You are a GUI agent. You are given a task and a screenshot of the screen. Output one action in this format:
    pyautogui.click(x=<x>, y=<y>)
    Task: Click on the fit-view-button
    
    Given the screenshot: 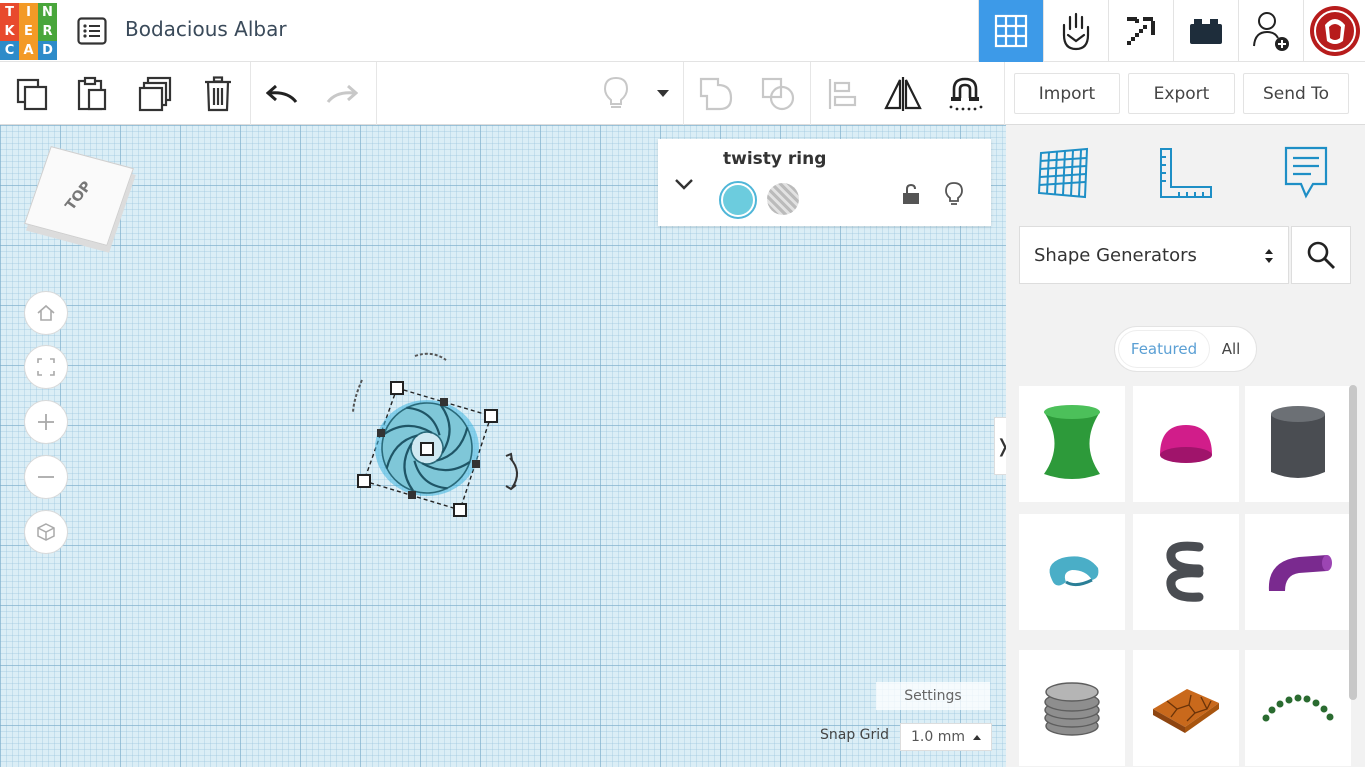 What is the action you would take?
    pyautogui.click(x=46, y=367)
    